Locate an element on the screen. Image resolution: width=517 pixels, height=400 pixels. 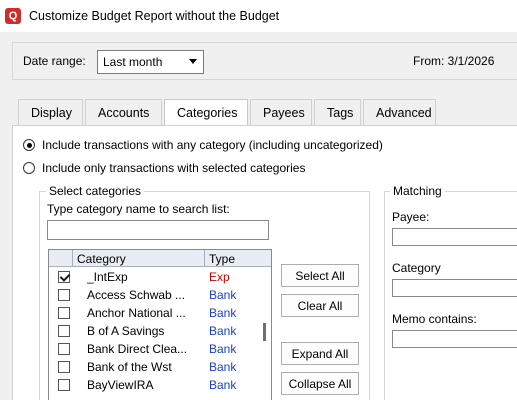
grid-header: Category Type is located at coordinates (160, 258).